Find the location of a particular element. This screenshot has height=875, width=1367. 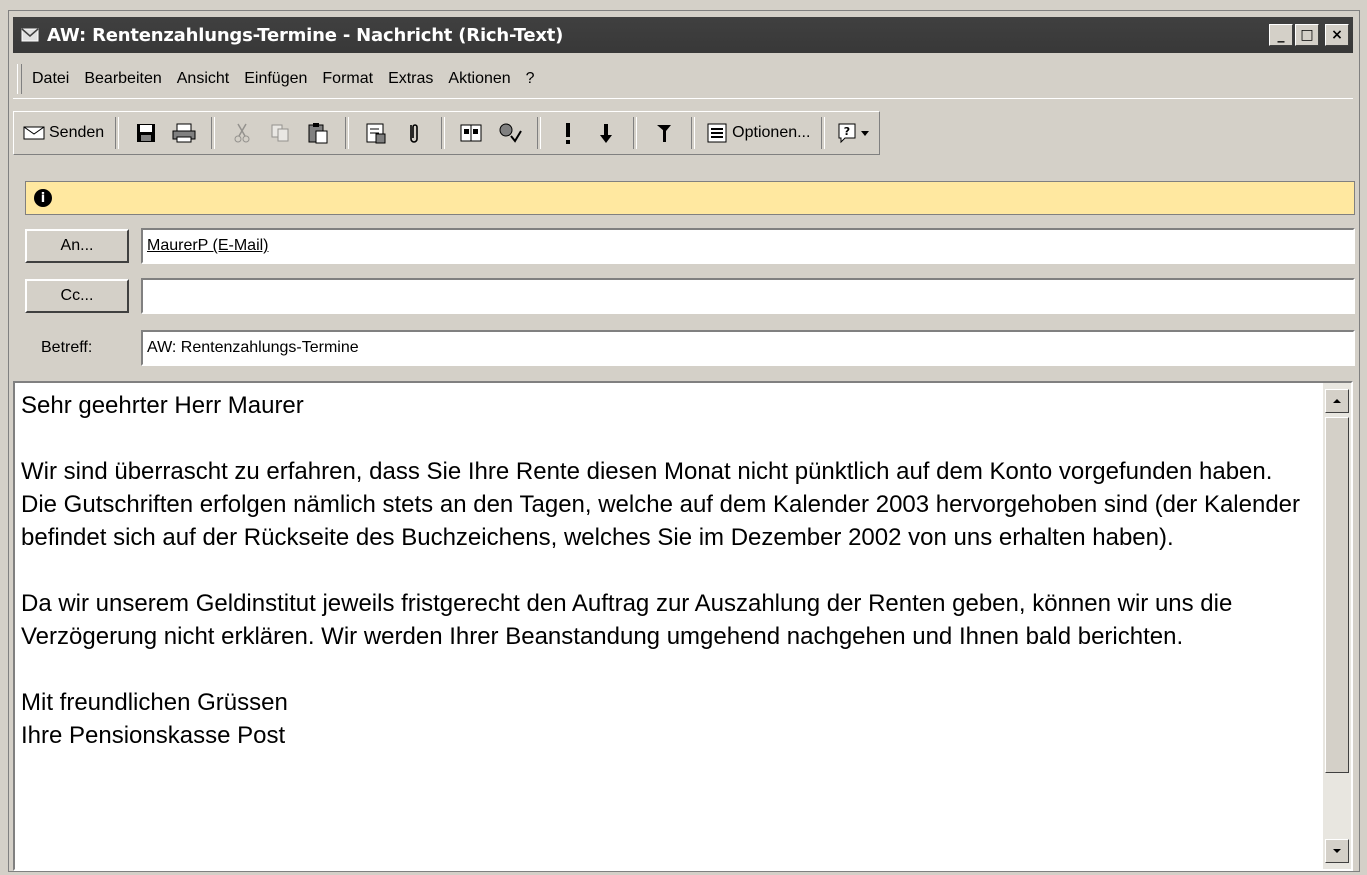

paperclip-icon is located at coordinates (414, 133).